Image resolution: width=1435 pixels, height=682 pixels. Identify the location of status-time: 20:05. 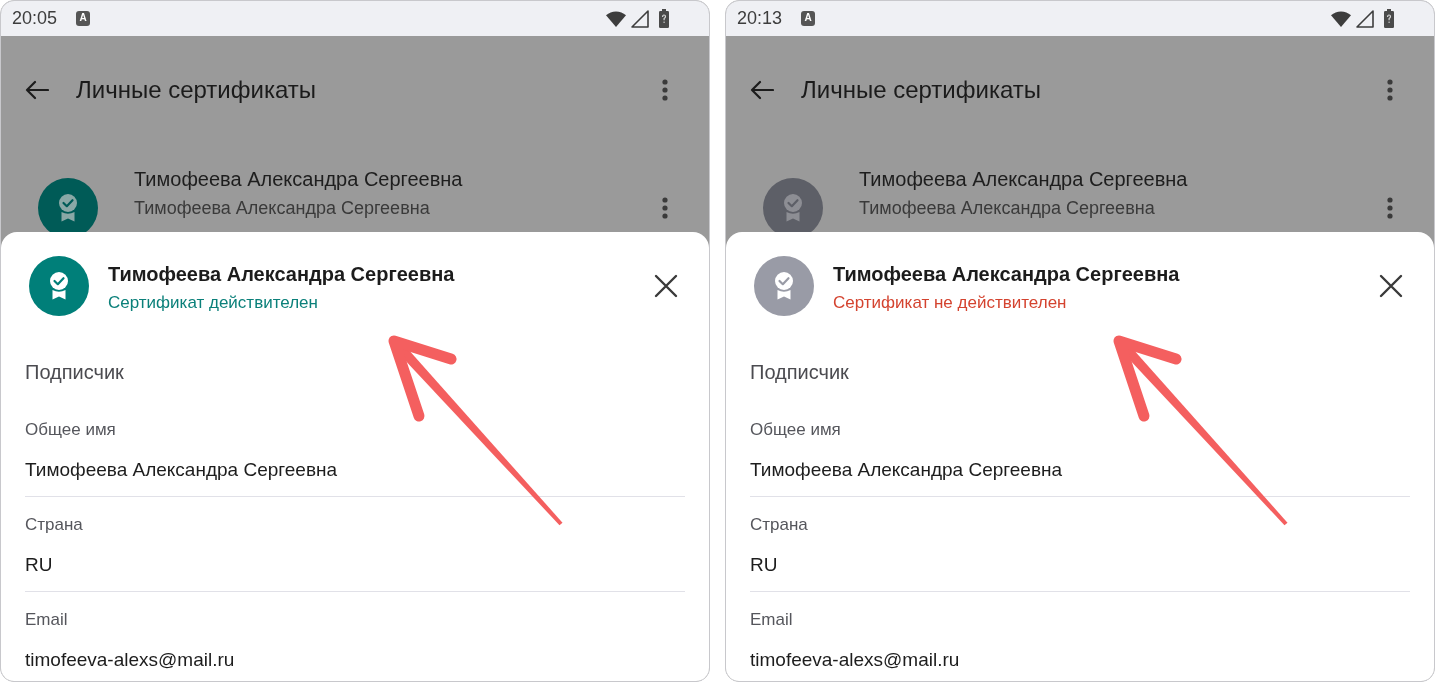
(35, 18).